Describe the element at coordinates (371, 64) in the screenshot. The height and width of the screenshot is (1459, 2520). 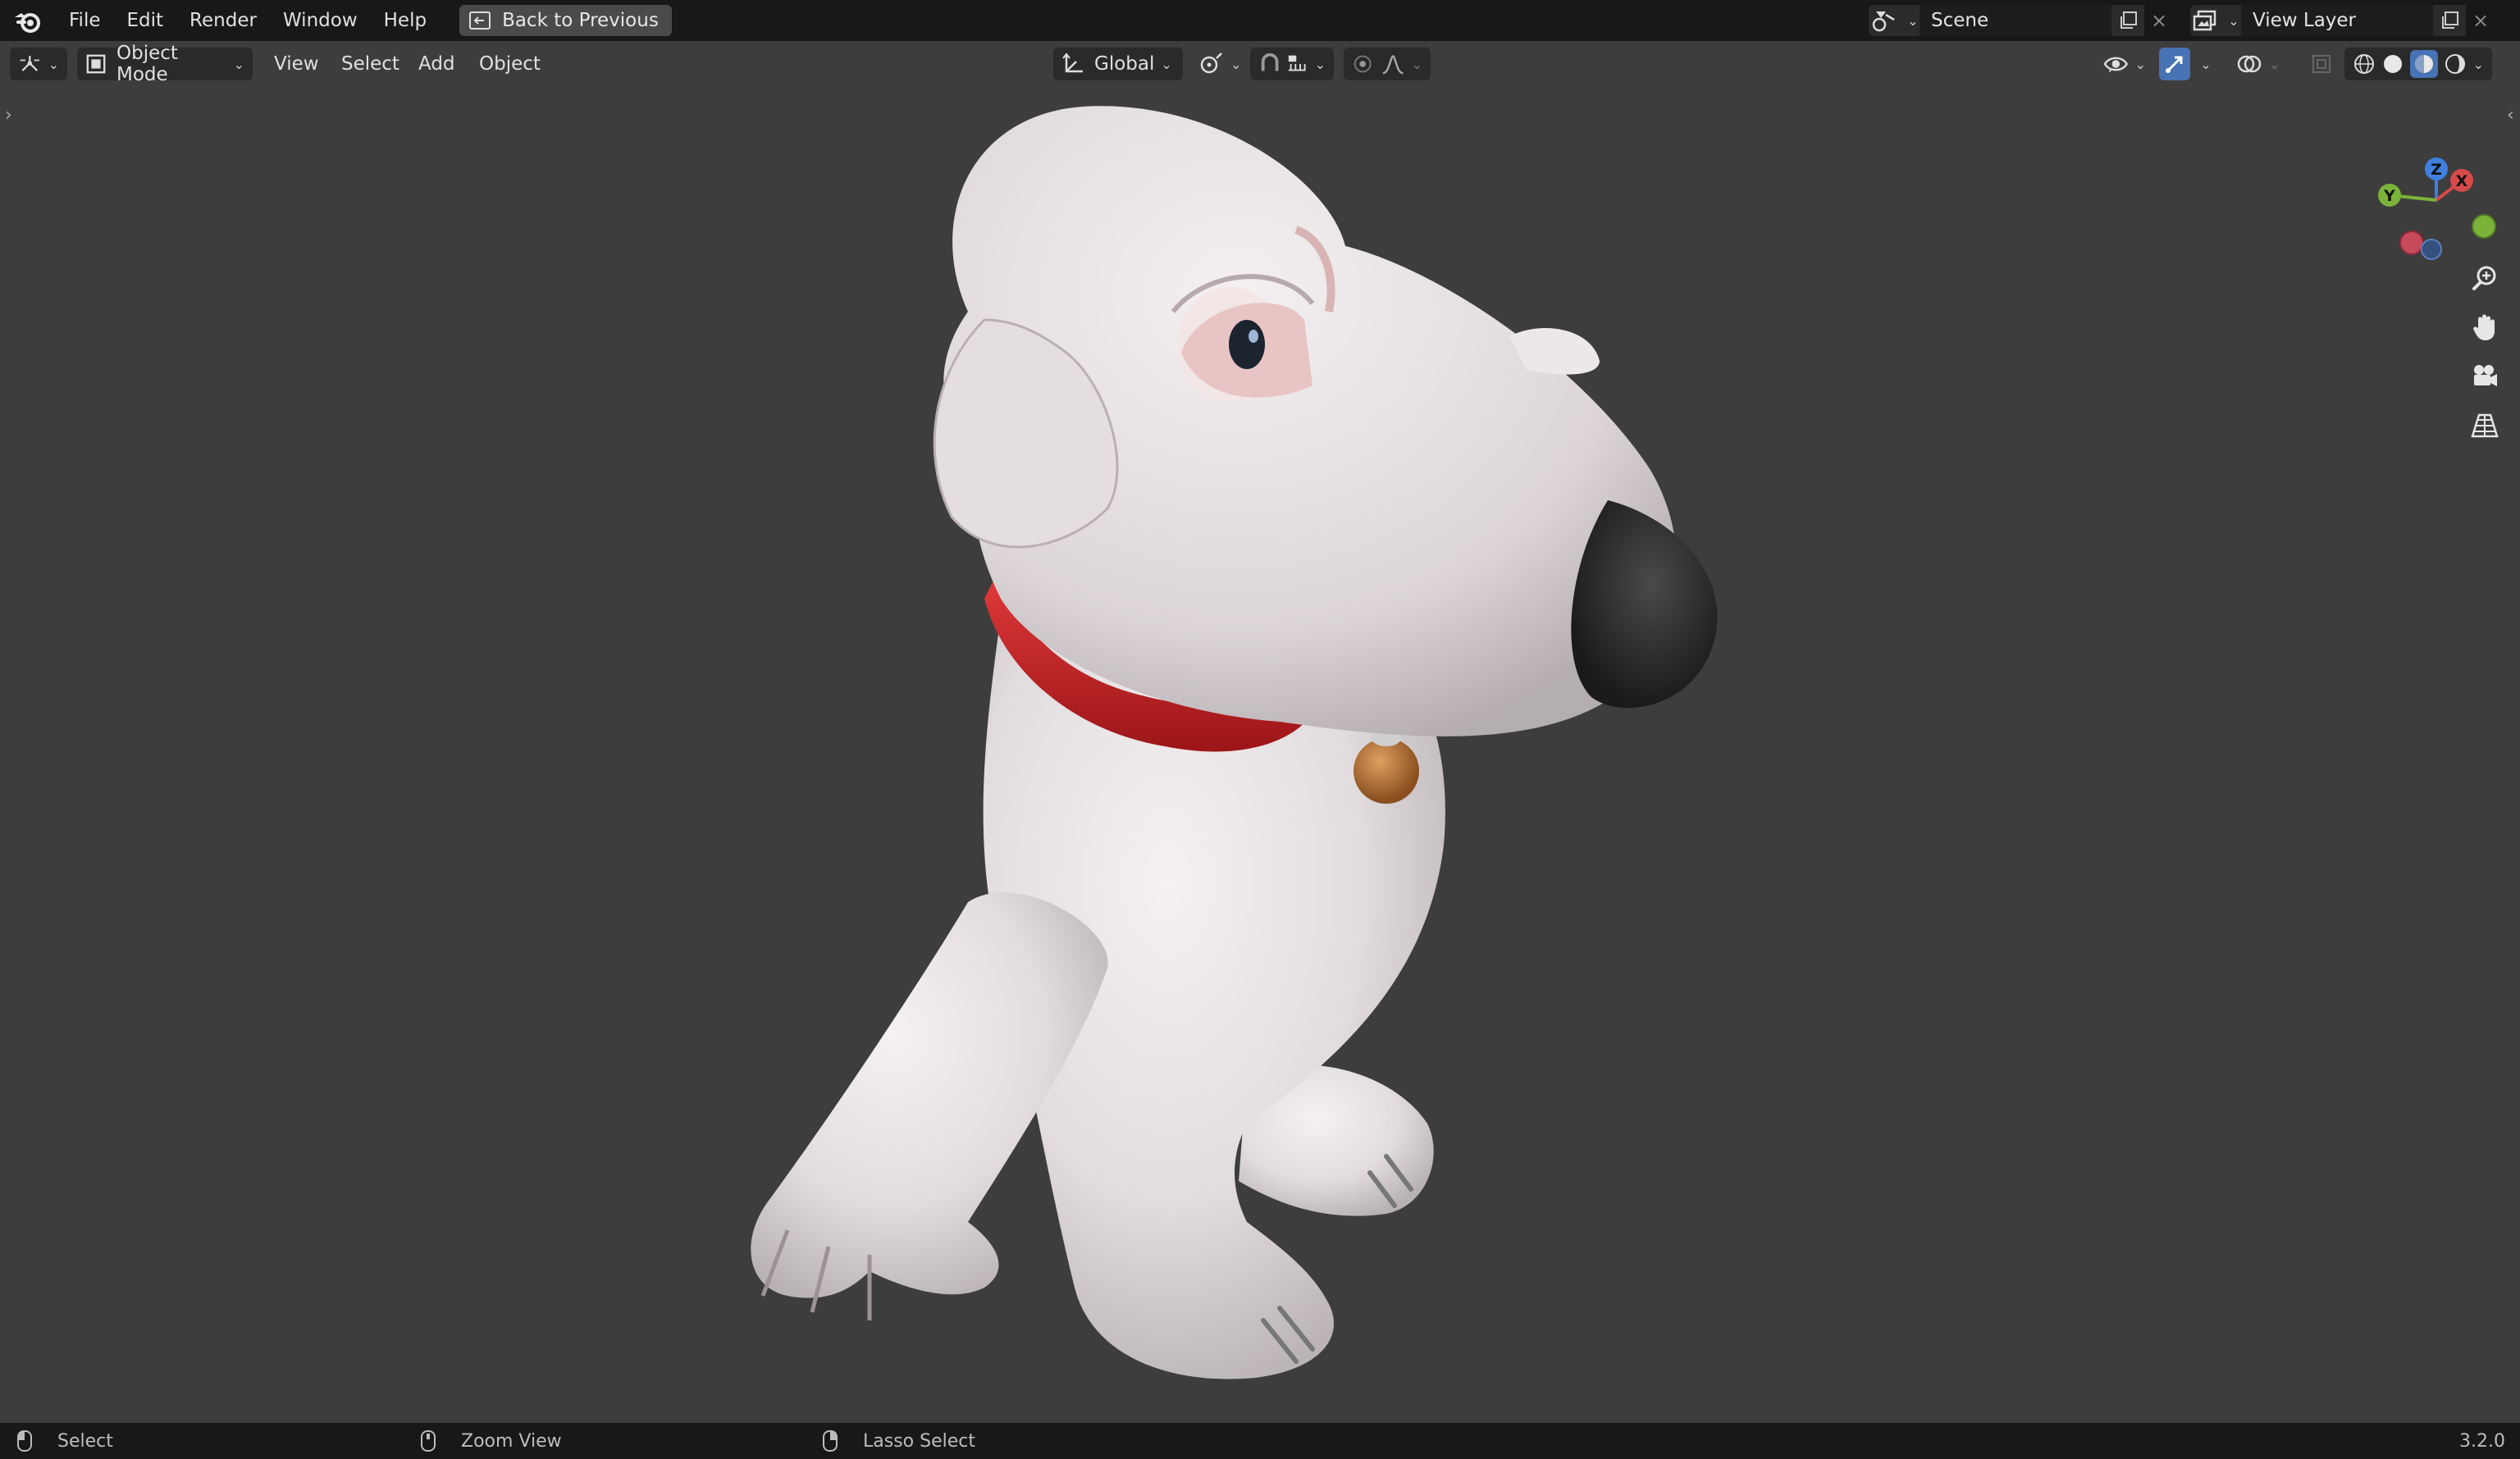
I see `menu-select: Select` at that location.